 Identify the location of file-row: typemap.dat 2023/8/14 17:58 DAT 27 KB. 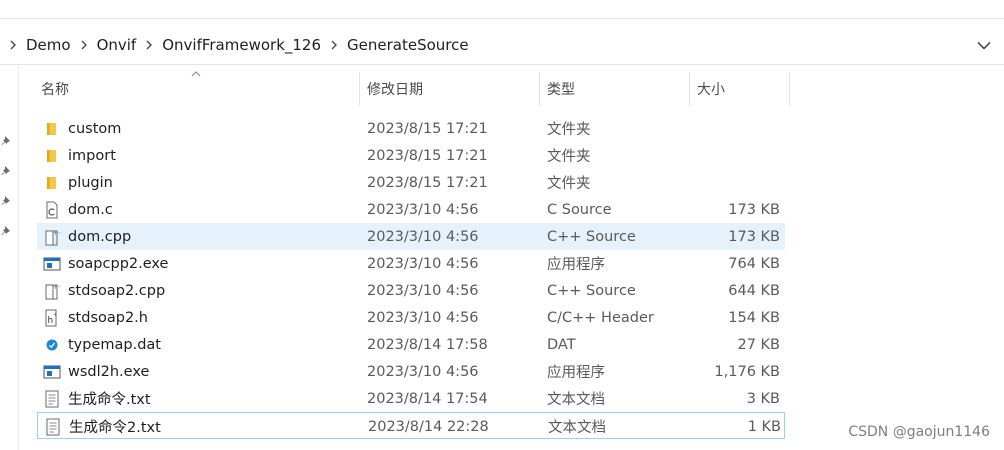
(411, 344).